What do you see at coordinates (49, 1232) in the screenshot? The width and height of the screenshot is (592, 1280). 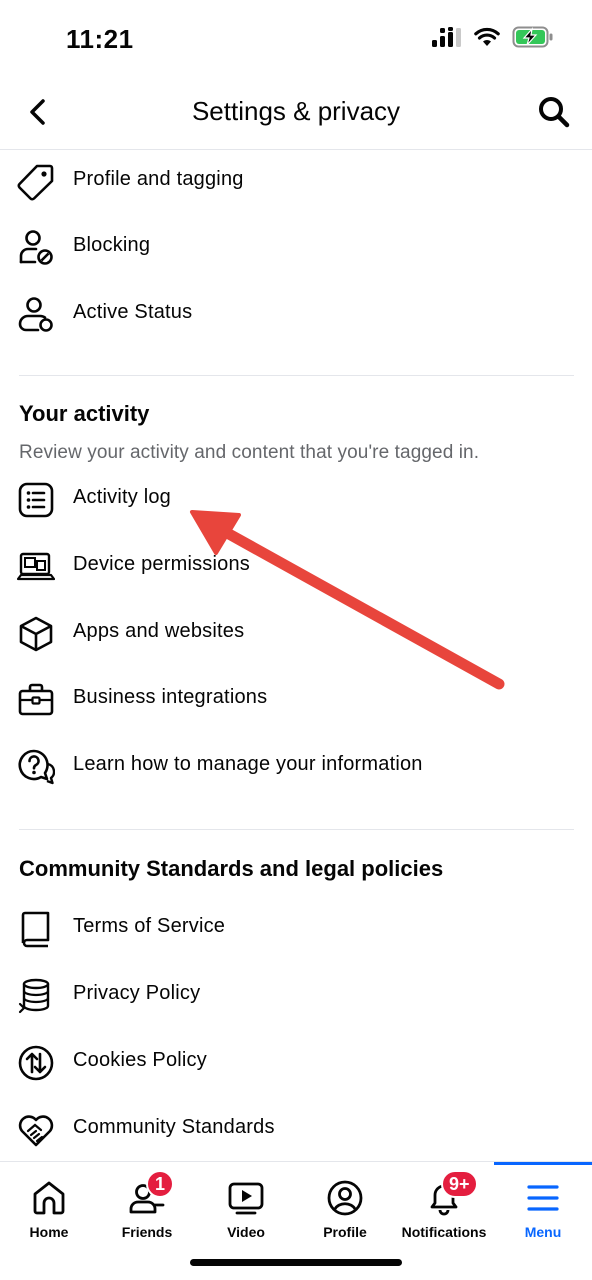 I see `tab-label: Home` at bounding box center [49, 1232].